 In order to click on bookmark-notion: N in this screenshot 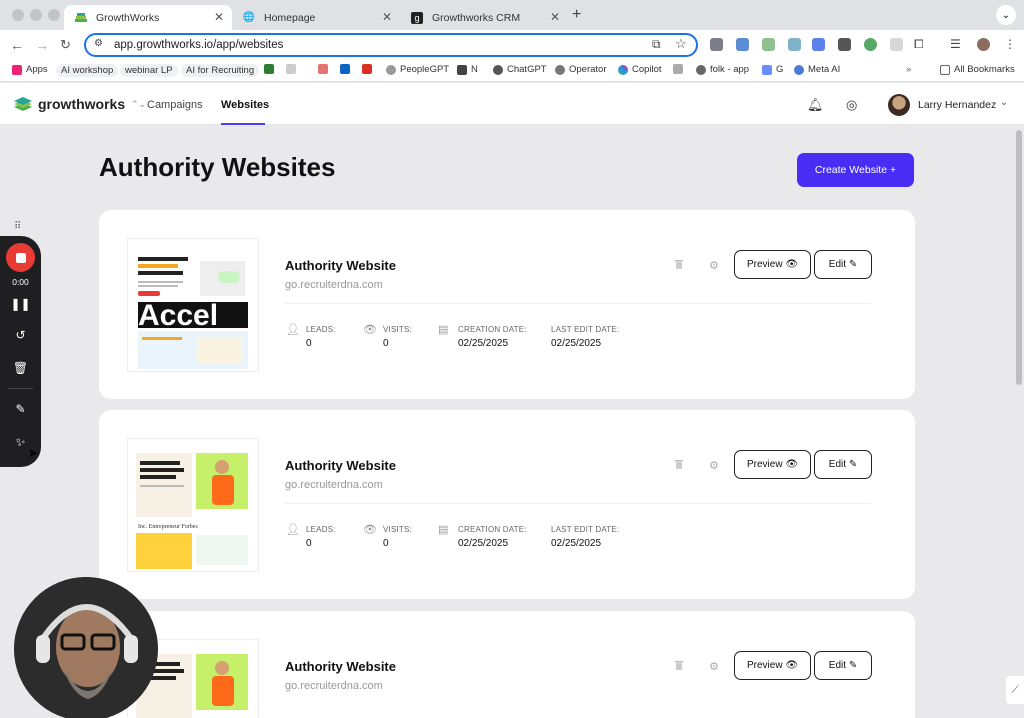, I will do `click(467, 69)`.